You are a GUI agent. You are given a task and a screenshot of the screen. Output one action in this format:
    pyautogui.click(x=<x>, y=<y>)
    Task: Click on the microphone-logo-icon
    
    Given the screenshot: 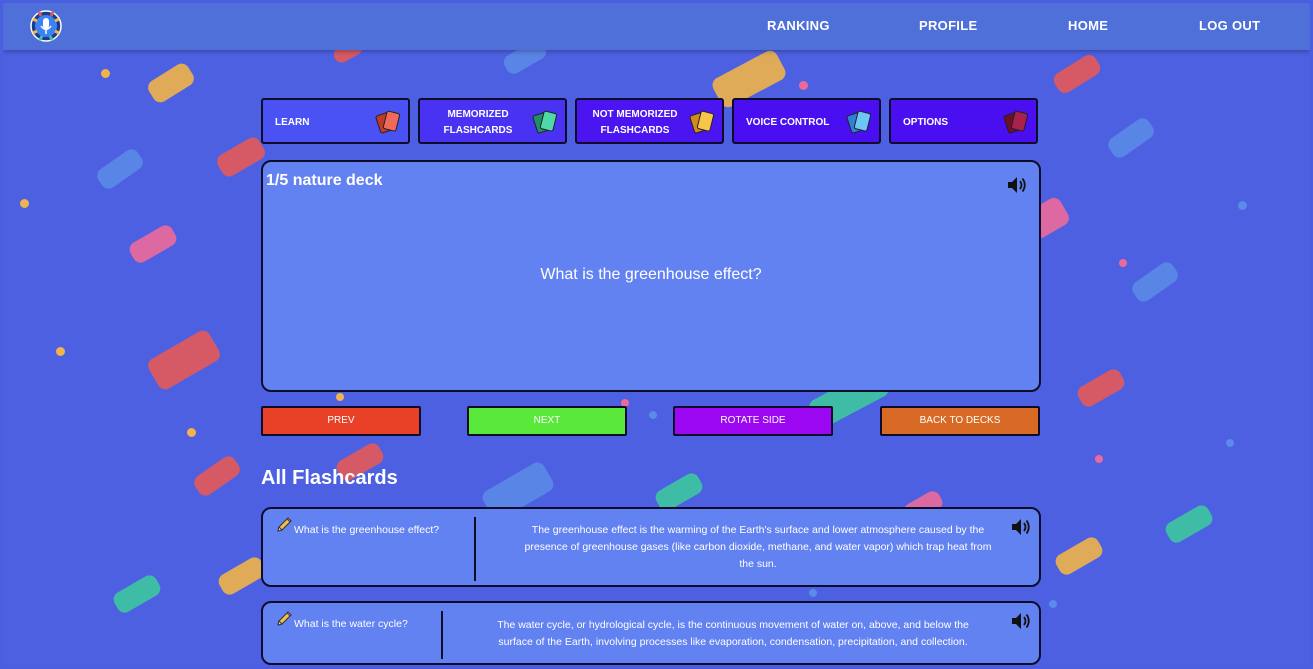 What is the action you would take?
    pyautogui.click(x=46, y=26)
    